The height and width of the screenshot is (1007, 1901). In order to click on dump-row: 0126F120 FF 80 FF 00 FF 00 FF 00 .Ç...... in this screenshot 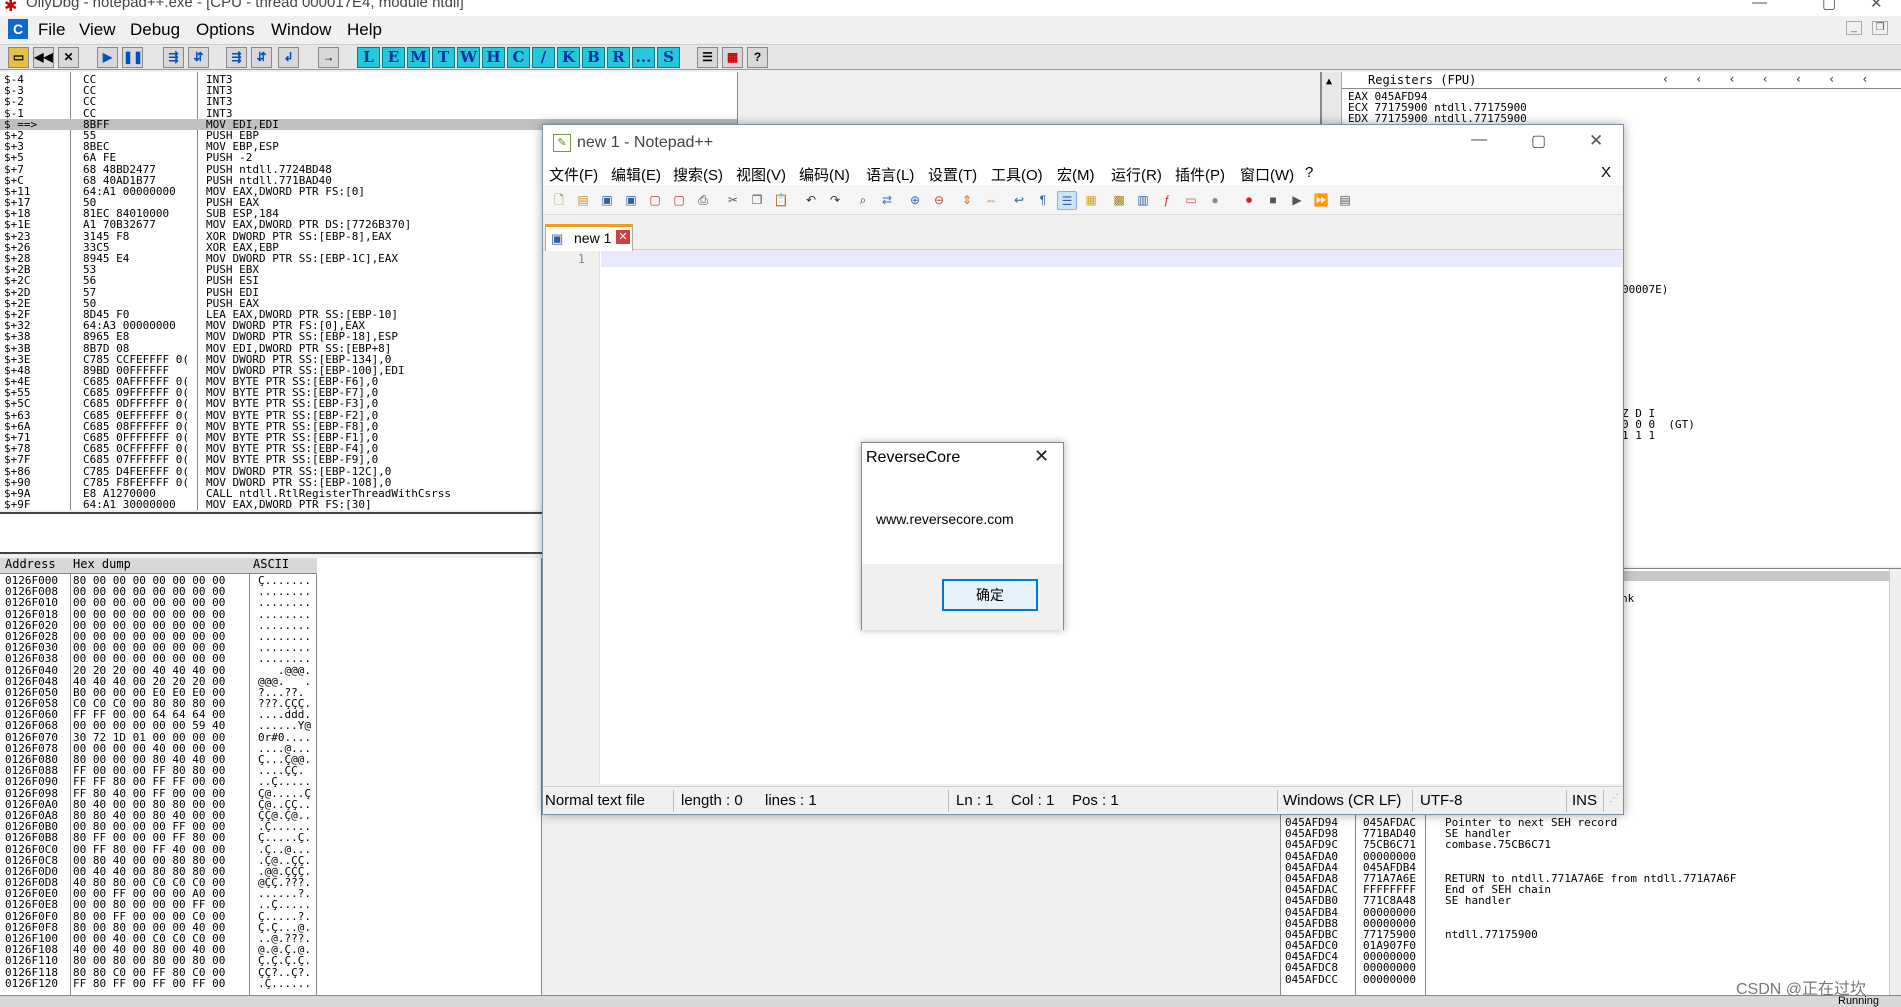, I will do `click(270, 983)`.